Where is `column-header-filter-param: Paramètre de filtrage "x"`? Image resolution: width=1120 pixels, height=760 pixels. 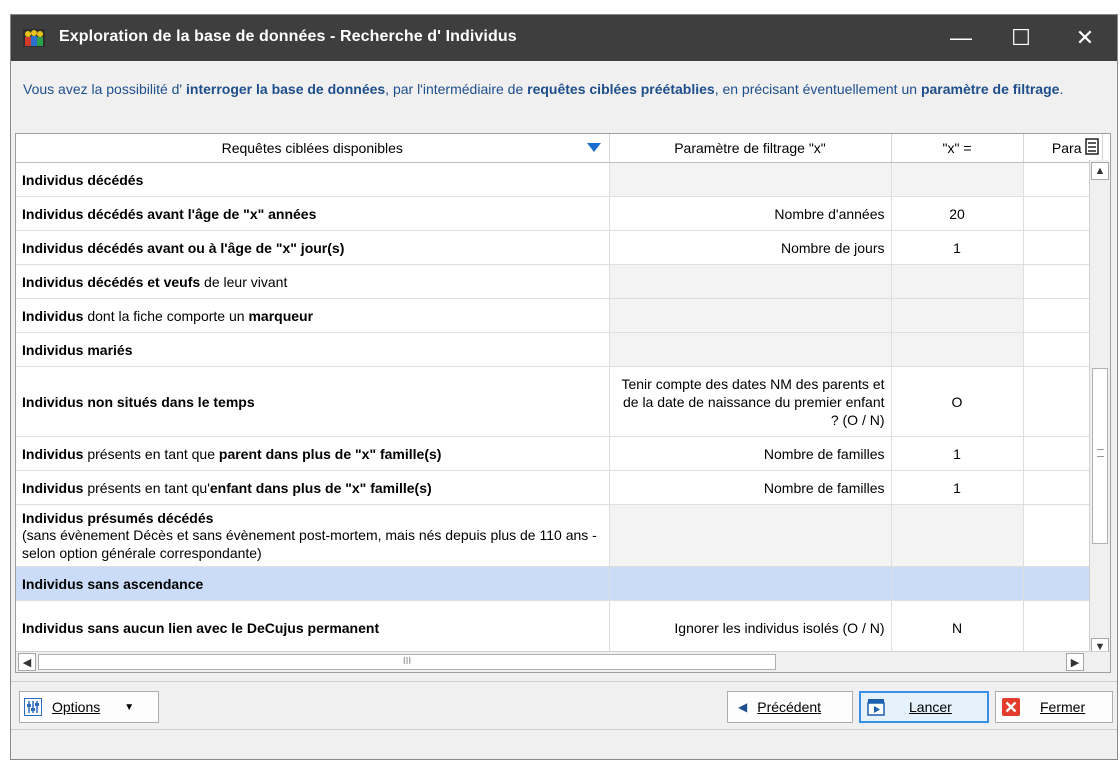 column-header-filter-param: Paramètre de filtrage "x" is located at coordinates (750, 148).